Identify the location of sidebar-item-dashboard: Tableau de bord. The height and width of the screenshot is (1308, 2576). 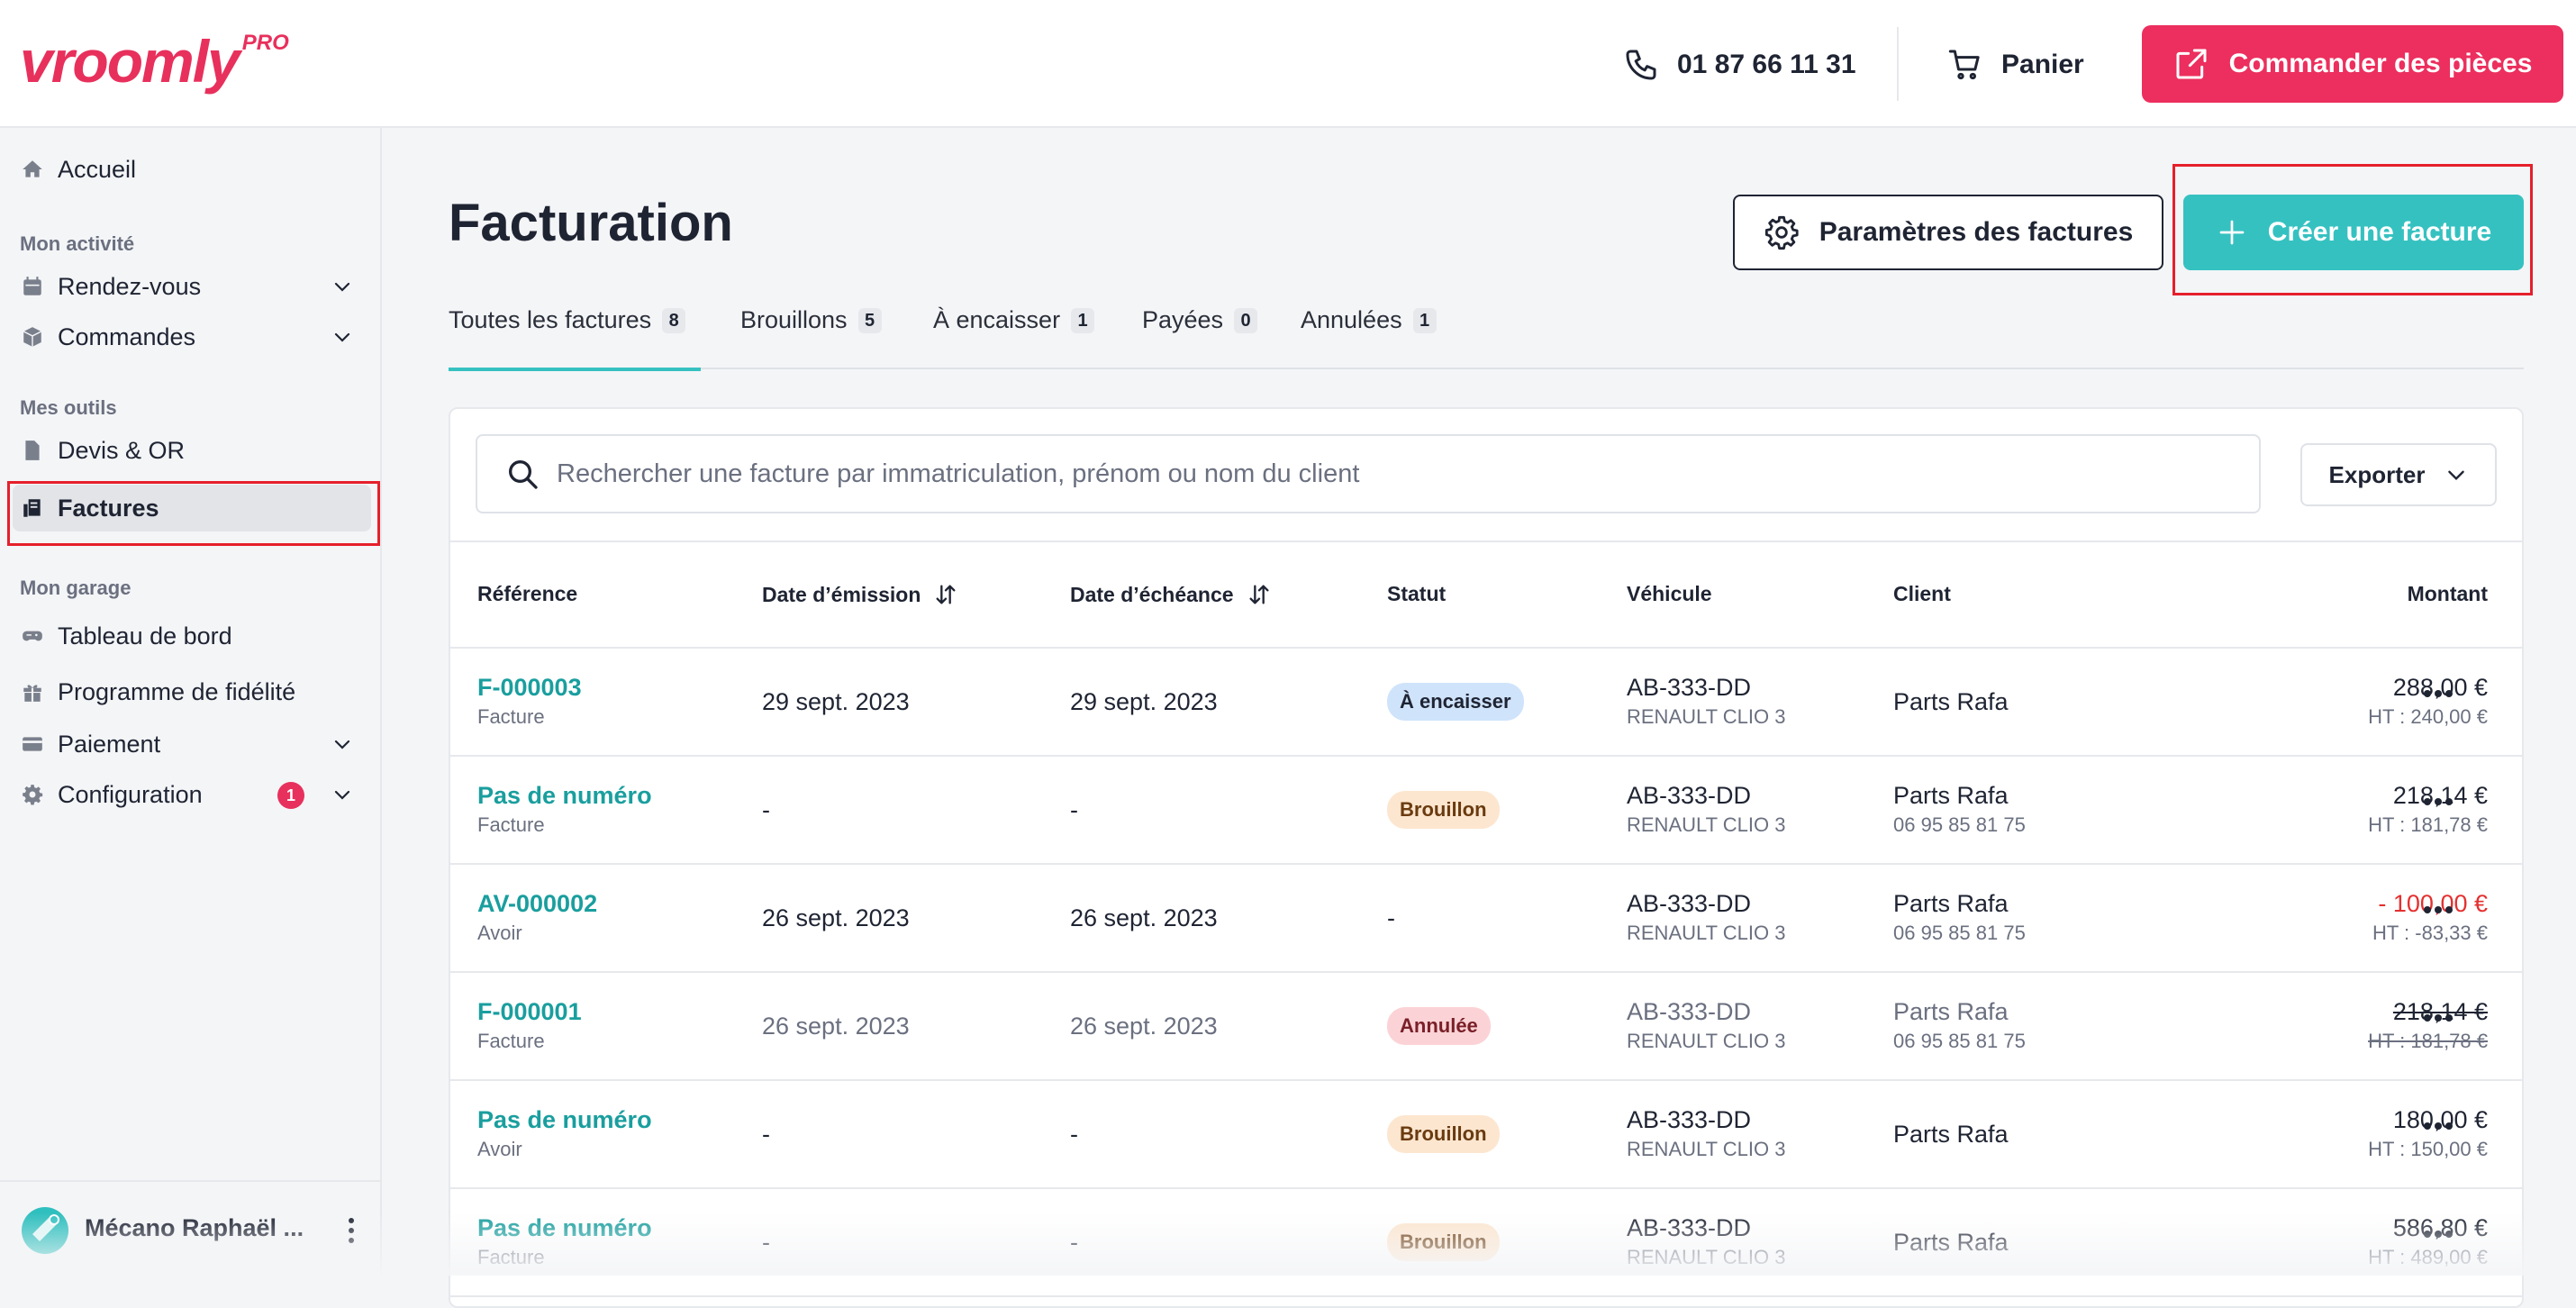
(191, 636).